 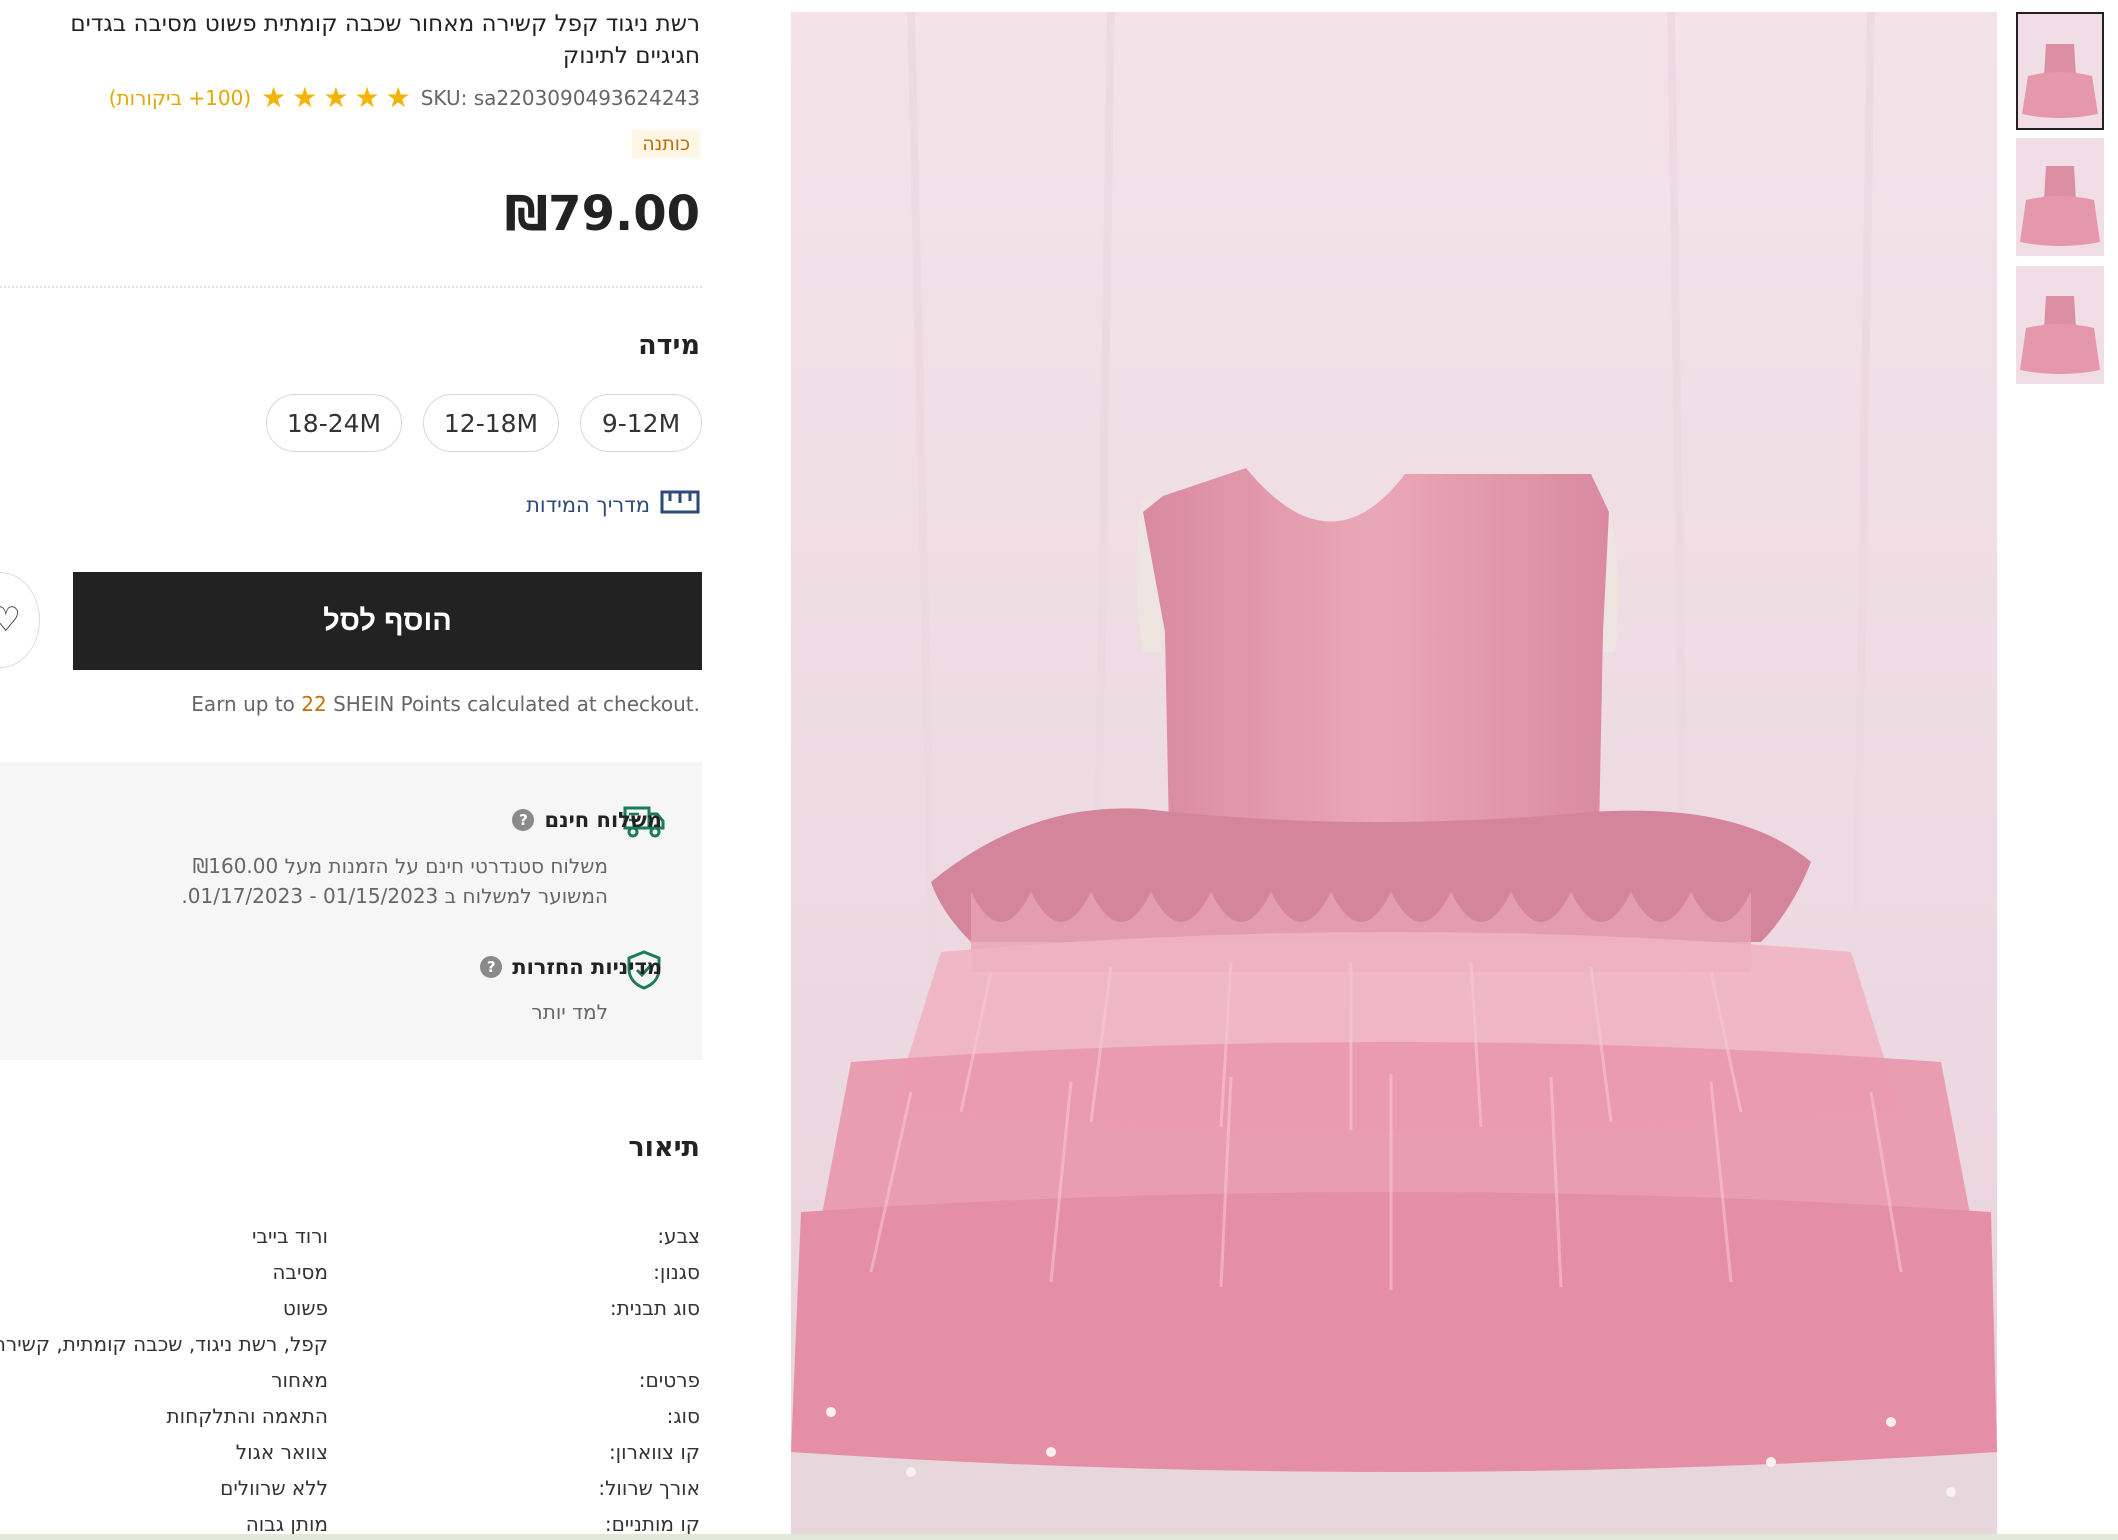 What do you see at coordinates (603, 820) in the screenshot?
I see `shipping-title: משלוח חינם` at bounding box center [603, 820].